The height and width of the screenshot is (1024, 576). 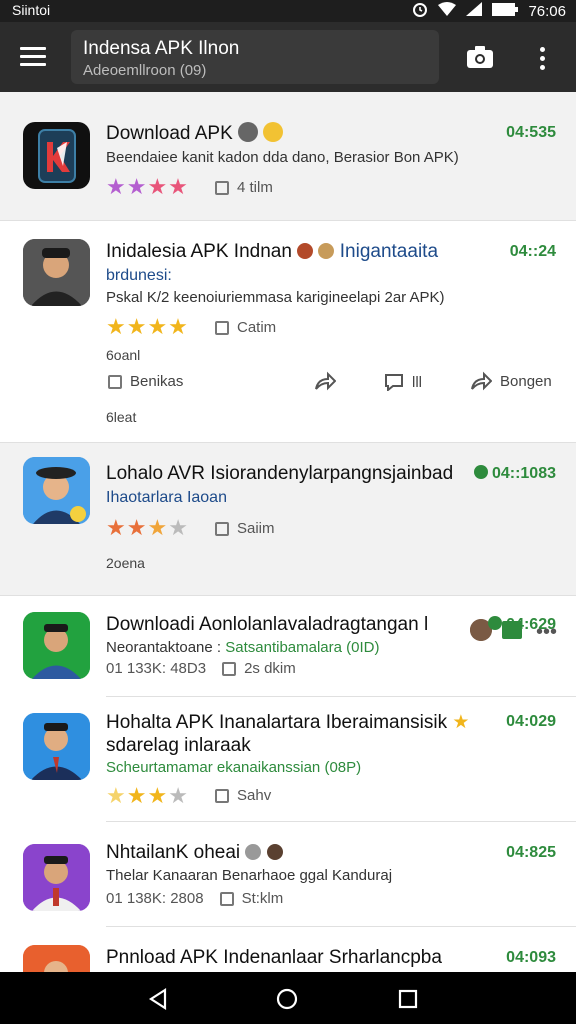 I want to click on item-subtitle: brdunesi:, so click(x=139, y=275).